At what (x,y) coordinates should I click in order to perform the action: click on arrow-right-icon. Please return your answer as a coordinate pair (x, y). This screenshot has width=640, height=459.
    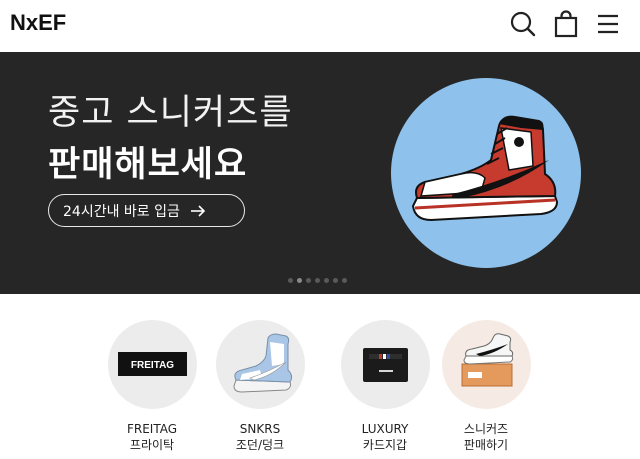
    Looking at the image, I should click on (198, 210).